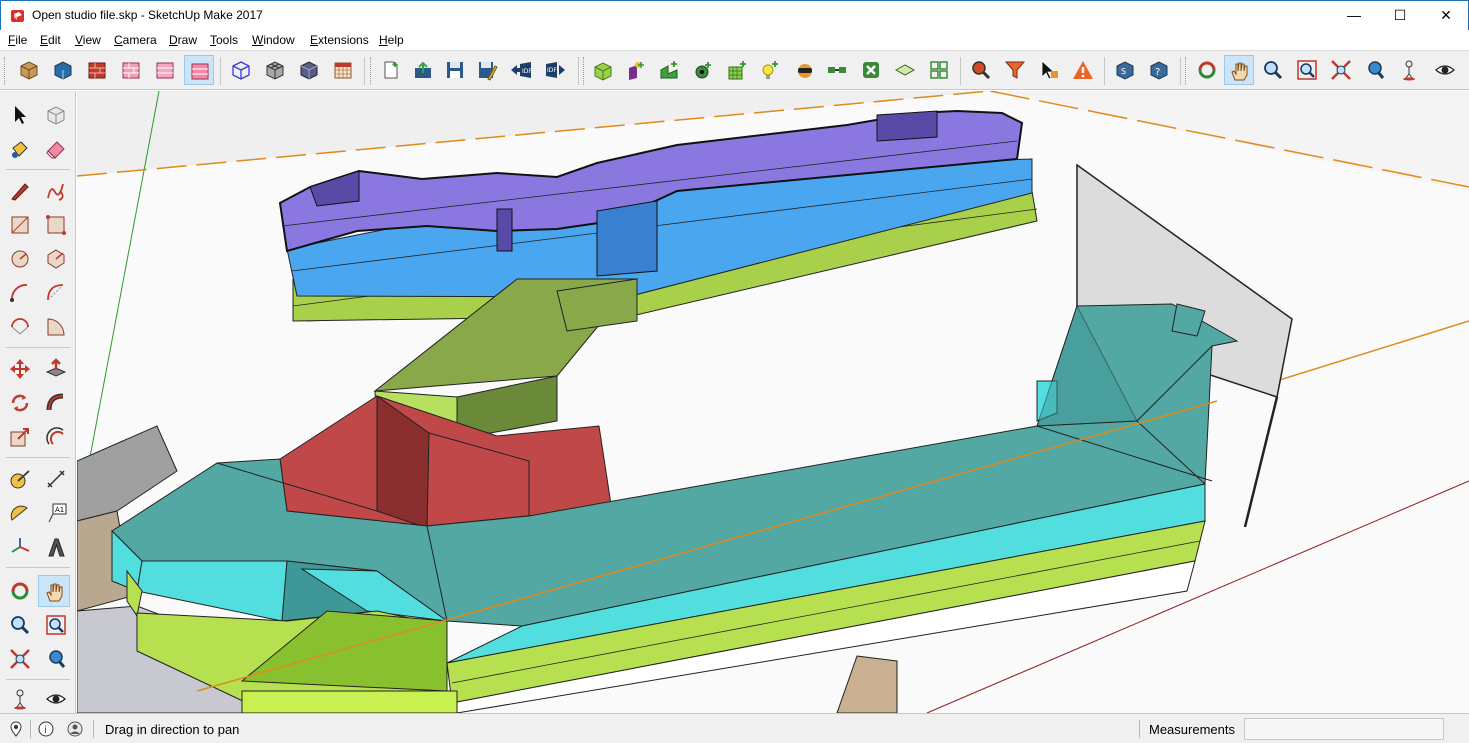 The height and width of the screenshot is (743, 1469). Describe the element at coordinates (54, 591) in the screenshot. I see `pan-left-button` at that location.